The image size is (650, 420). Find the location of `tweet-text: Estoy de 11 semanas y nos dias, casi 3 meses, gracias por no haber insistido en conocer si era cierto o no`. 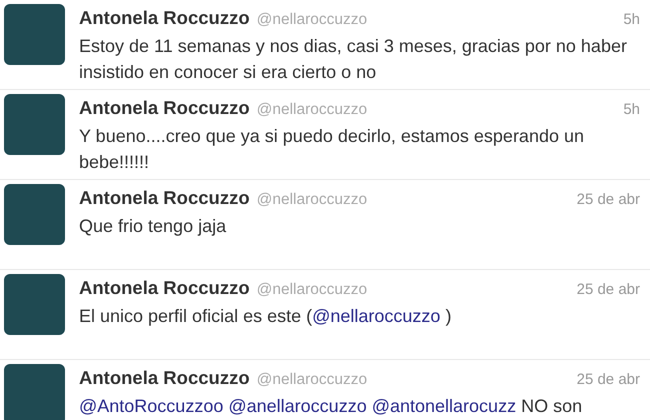

tweet-text: Estoy de 11 semanas y nos dias, casi 3 meses, gracias por no haber insistido en conocer si era cierto o no is located at coordinates (353, 59).